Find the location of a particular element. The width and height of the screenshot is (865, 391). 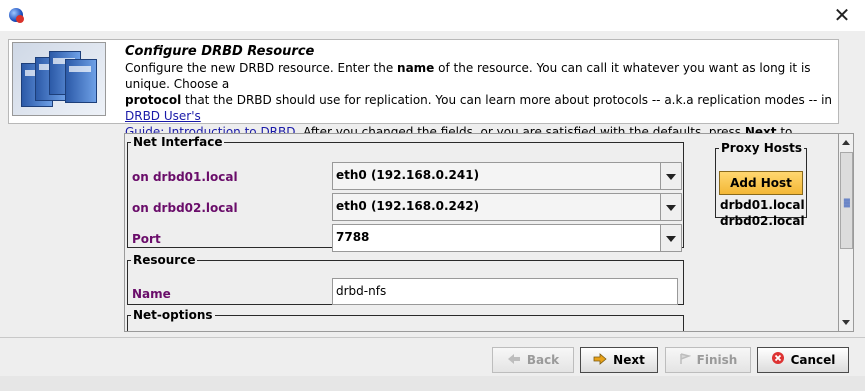

net-options-group: Net-options is located at coordinates (405, 319).